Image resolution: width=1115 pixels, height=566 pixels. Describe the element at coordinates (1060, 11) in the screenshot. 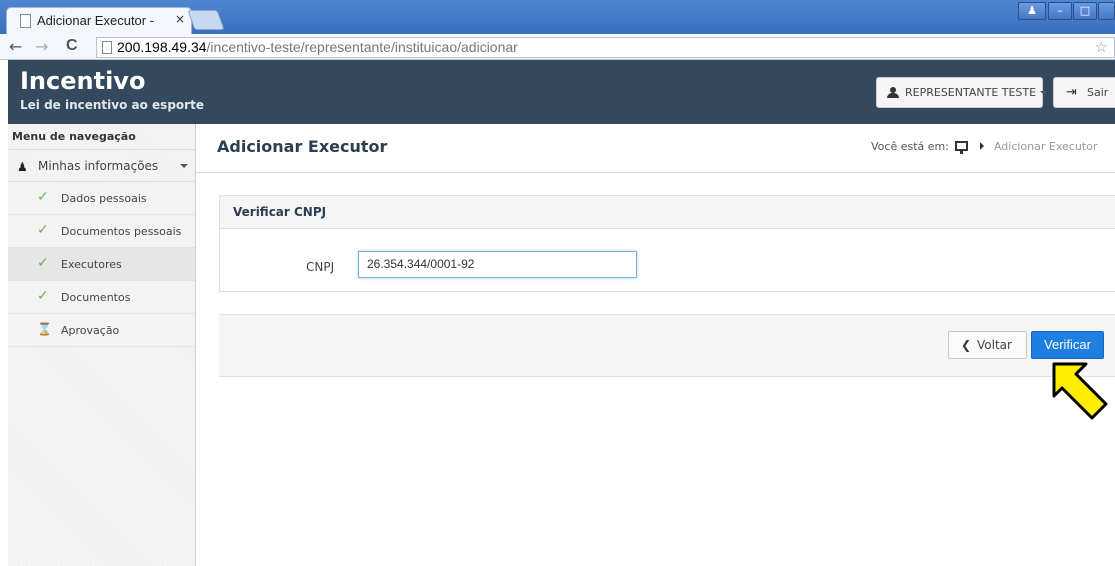

I see `minimize-icon: –` at that location.